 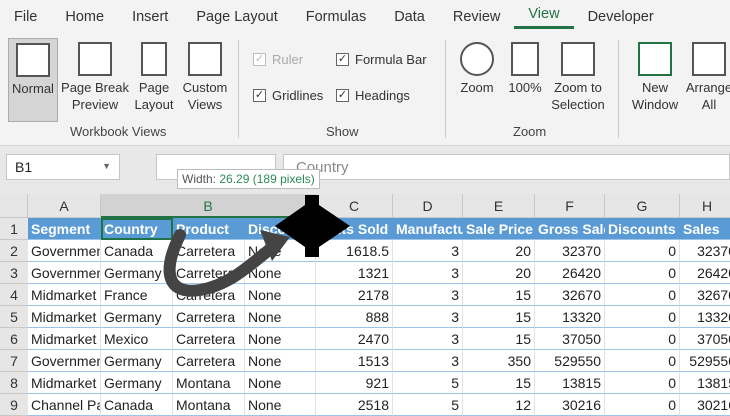 I want to click on formula-input: Country, so click(x=506, y=167).